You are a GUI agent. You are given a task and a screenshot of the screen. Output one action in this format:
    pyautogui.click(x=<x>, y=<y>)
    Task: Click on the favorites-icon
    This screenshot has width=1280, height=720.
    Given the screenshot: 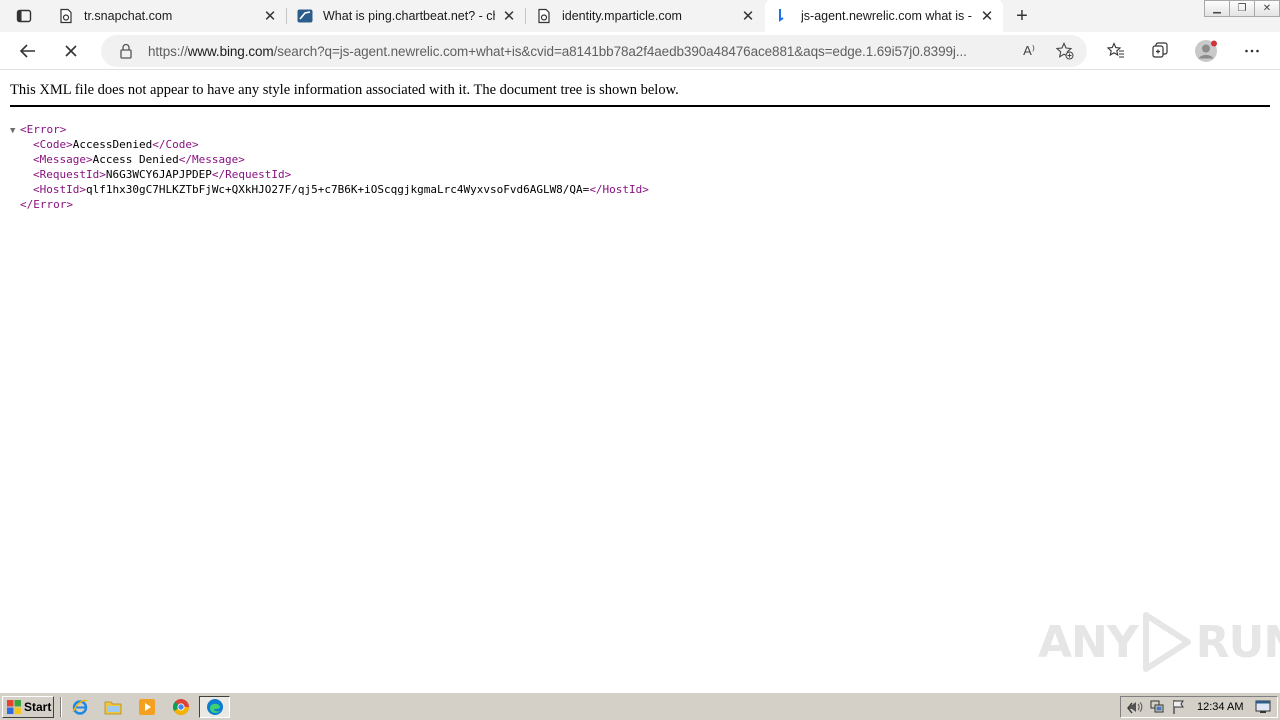 What is the action you would take?
    pyautogui.click(x=1115, y=50)
    